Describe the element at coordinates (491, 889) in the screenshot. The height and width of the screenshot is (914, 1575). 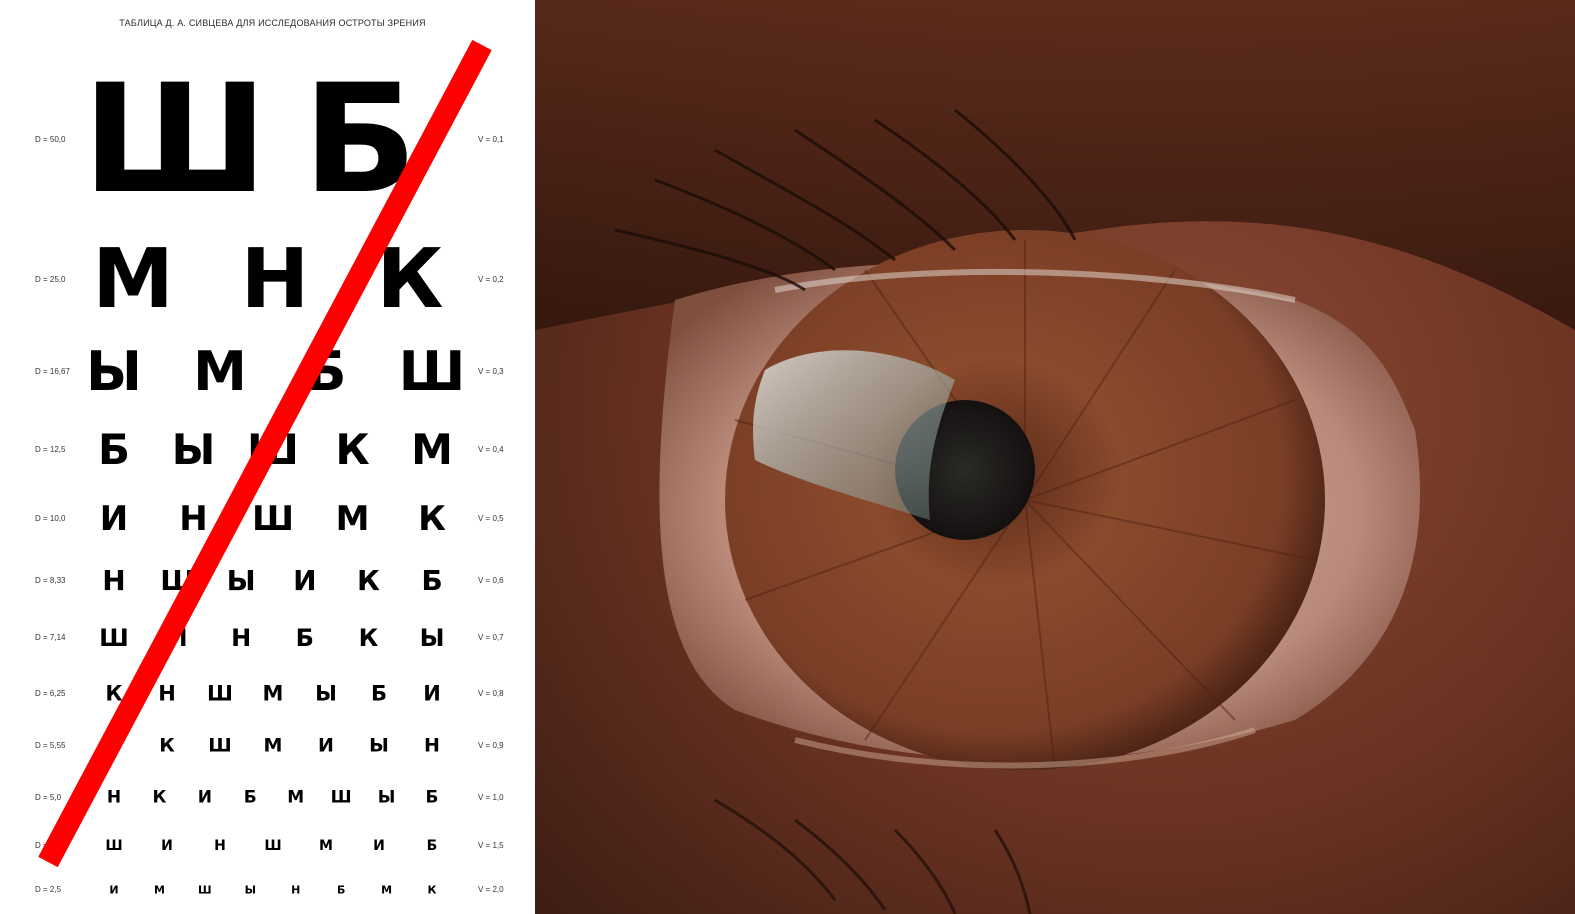
I see `row-v-label: V = 2,0` at that location.